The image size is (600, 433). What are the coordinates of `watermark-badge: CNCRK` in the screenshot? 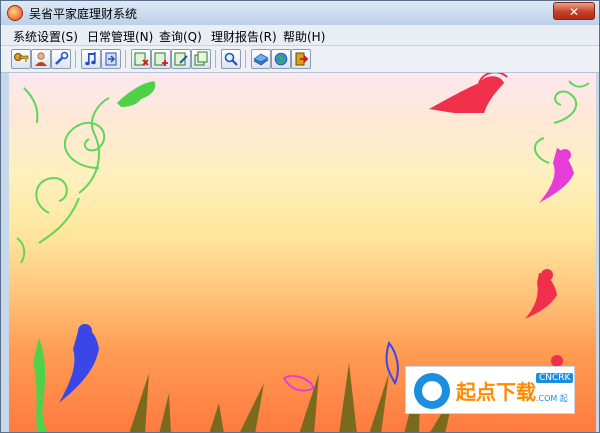 It's located at (555, 378).